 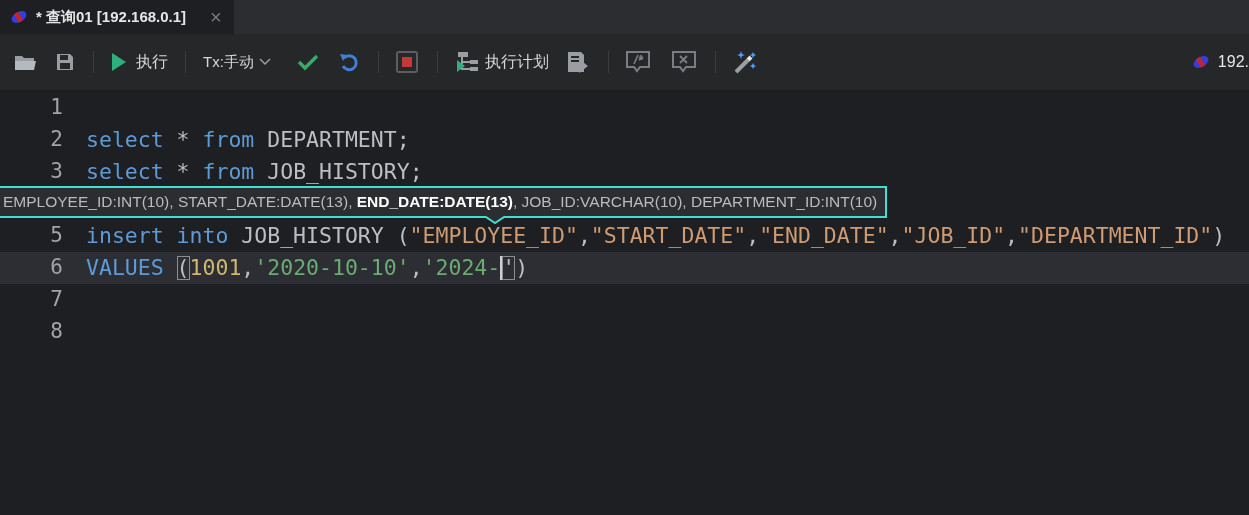 What do you see at coordinates (637, 62) in the screenshot?
I see `comment-icon` at bounding box center [637, 62].